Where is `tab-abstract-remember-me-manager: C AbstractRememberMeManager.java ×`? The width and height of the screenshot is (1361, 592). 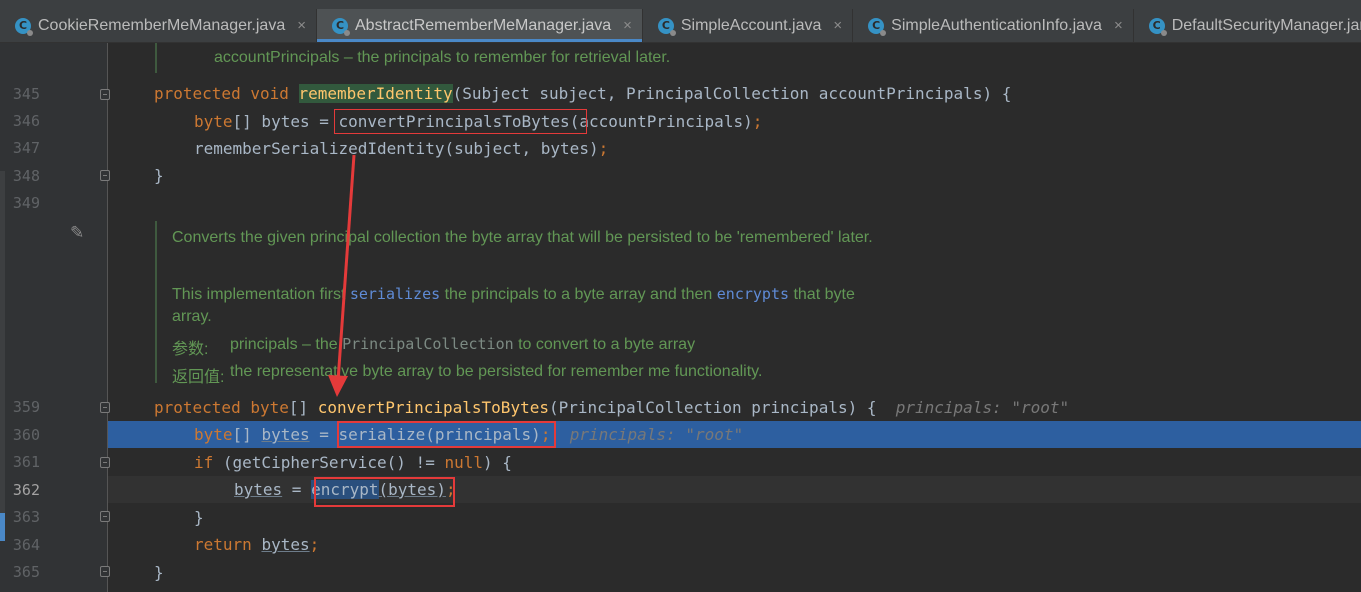 tab-abstract-remember-me-manager: C AbstractRememberMeManager.java × is located at coordinates (480, 25).